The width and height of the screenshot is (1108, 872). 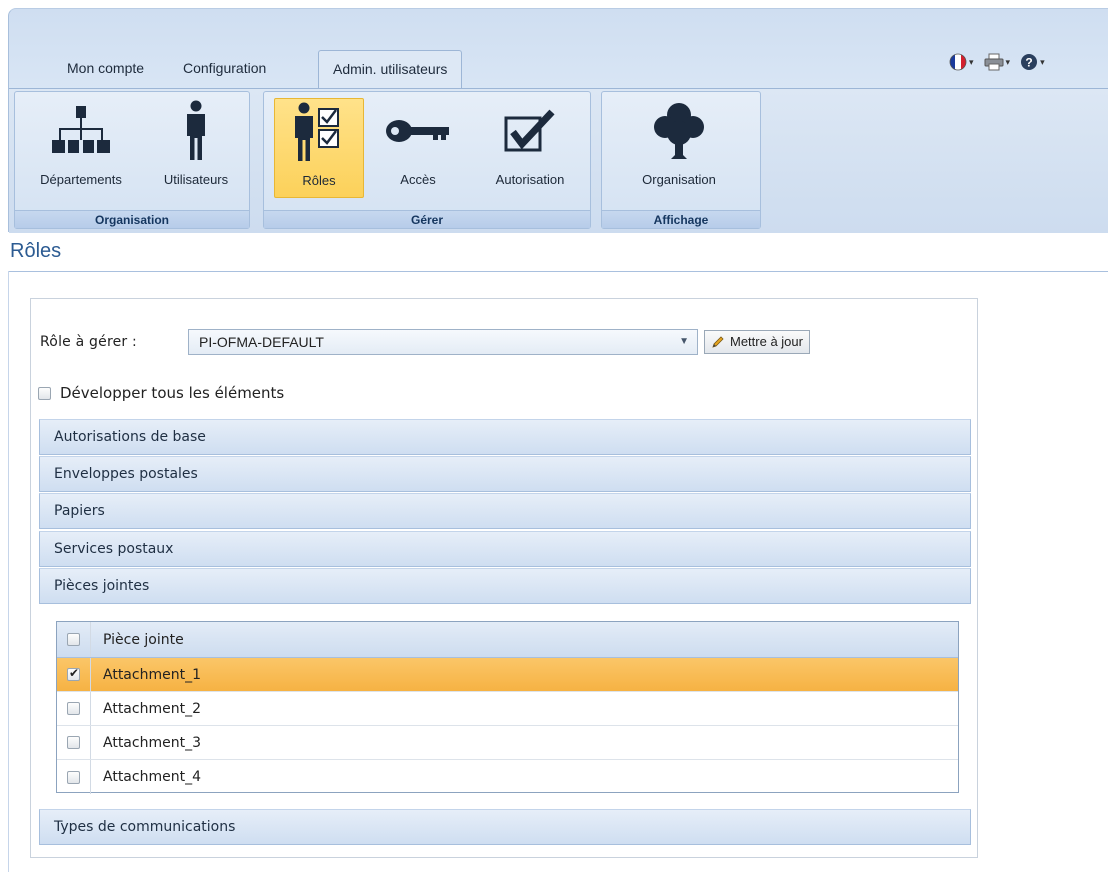 What do you see at coordinates (505, 549) in the screenshot?
I see `accordion-services-postaux: Services postaux` at bounding box center [505, 549].